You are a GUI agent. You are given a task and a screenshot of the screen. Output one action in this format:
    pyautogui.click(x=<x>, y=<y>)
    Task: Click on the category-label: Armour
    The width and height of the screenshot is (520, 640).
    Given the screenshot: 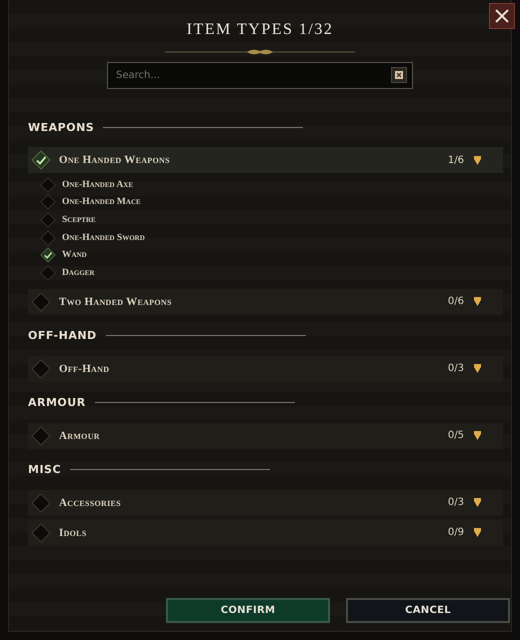 What is the action you would take?
    pyautogui.click(x=80, y=436)
    